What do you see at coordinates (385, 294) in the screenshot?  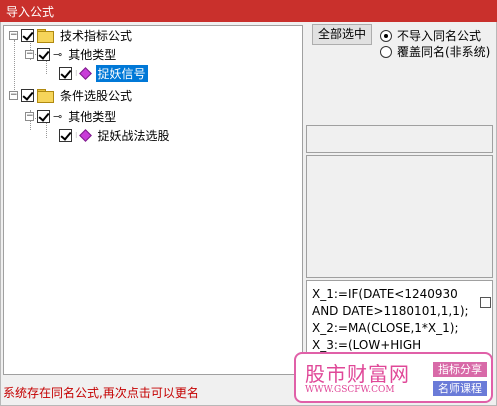 I see `code-line: X_1:=IF(DATE<1240930` at bounding box center [385, 294].